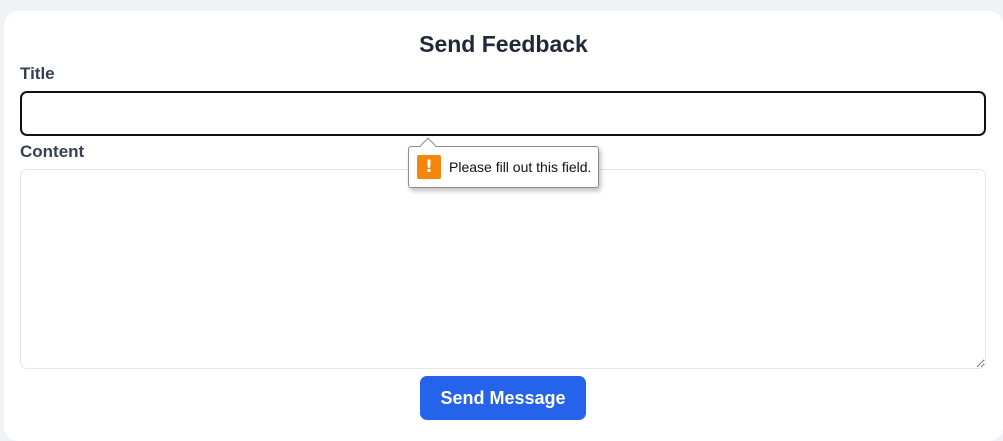 The image size is (1003, 441). What do you see at coordinates (37, 73) in the screenshot?
I see `title-label: Title` at bounding box center [37, 73].